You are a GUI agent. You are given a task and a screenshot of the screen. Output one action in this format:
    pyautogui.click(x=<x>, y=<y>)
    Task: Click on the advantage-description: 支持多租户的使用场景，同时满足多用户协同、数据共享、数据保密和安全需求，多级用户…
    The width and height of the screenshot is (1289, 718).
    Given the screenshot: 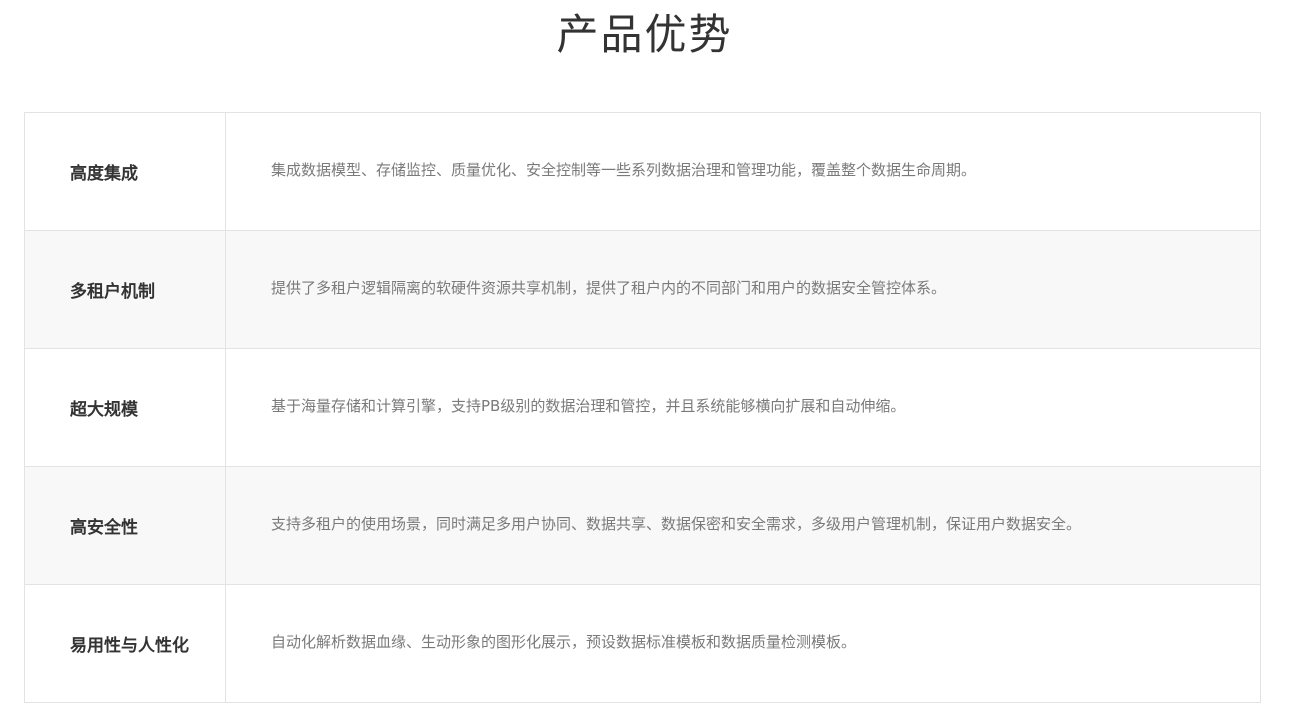 What is the action you would take?
    pyautogui.click(x=676, y=524)
    